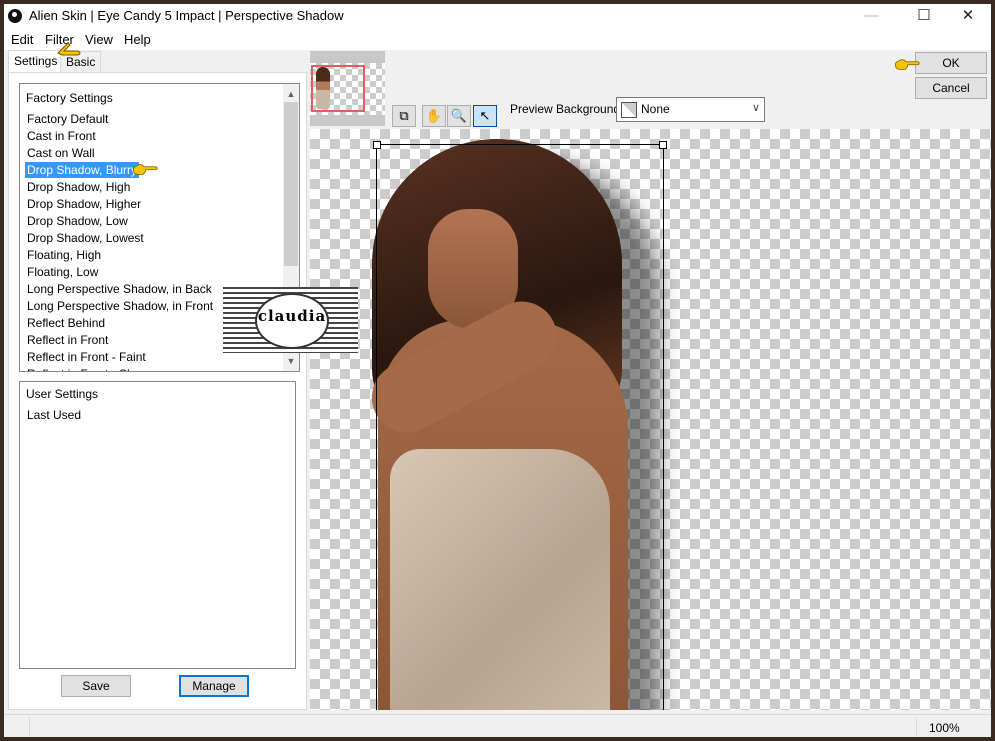 The image size is (995, 741). What do you see at coordinates (951, 88) in the screenshot?
I see `cancel-button: Cancel` at bounding box center [951, 88].